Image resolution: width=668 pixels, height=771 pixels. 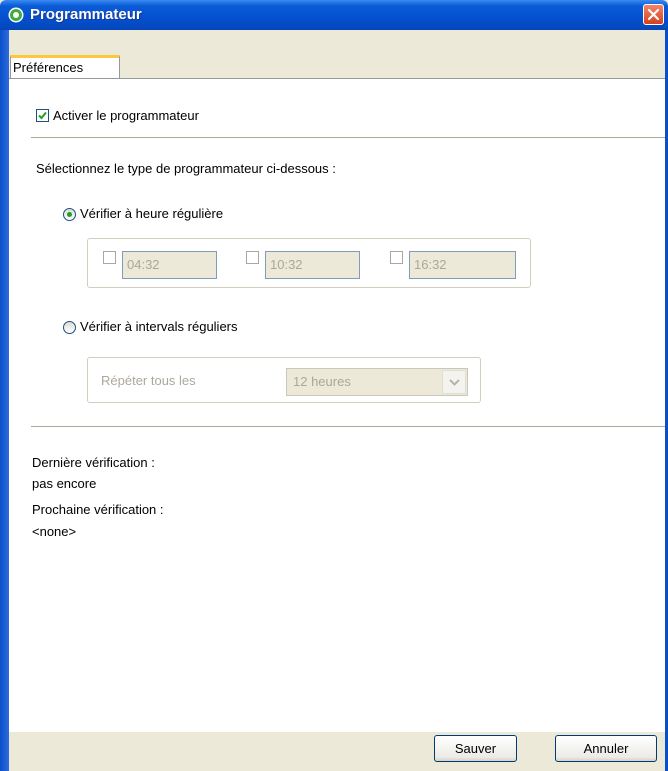 I want to click on regular-time-label: Vérifier à heure régulière, so click(x=151, y=213).